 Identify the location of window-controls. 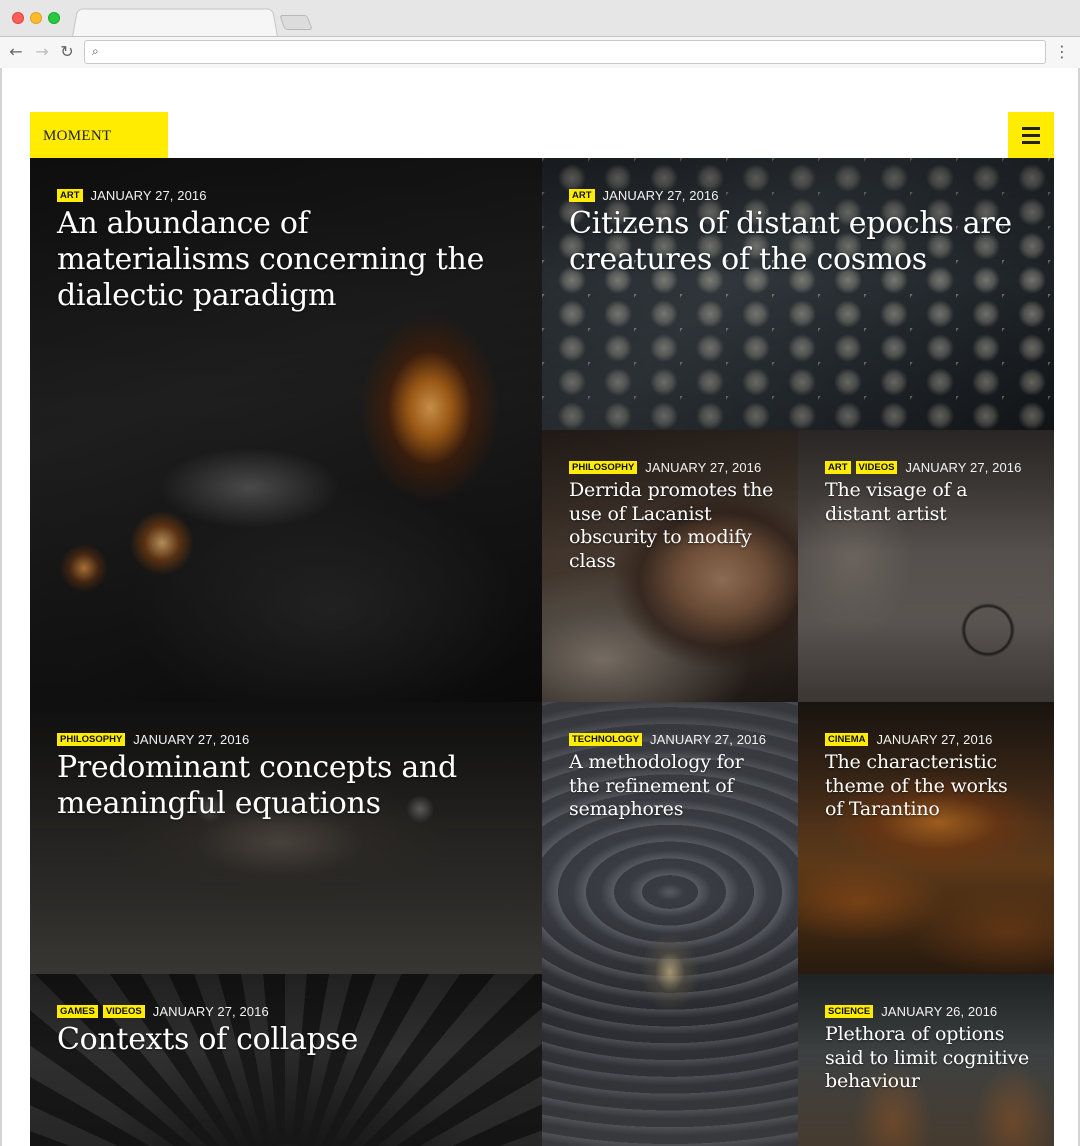
(36, 18).